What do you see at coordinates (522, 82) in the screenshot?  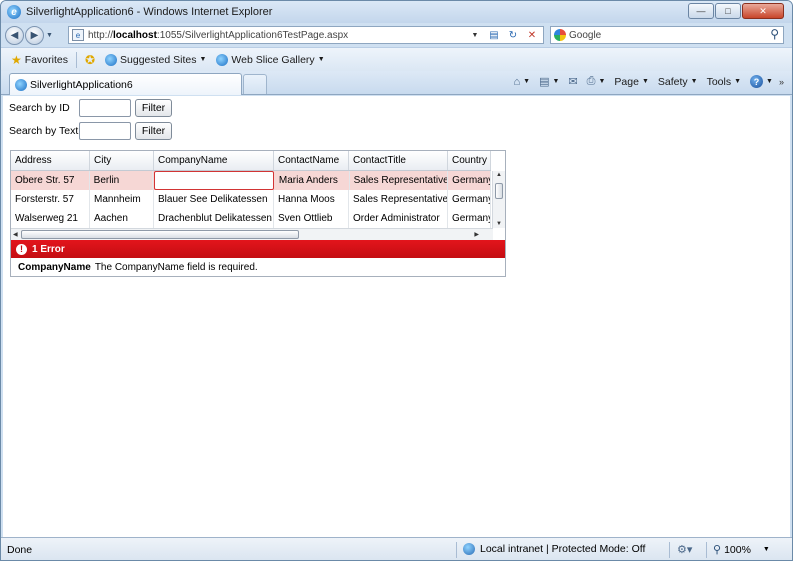 I see `home-button: ⌂ ▼` at bounding box center [522, 82].